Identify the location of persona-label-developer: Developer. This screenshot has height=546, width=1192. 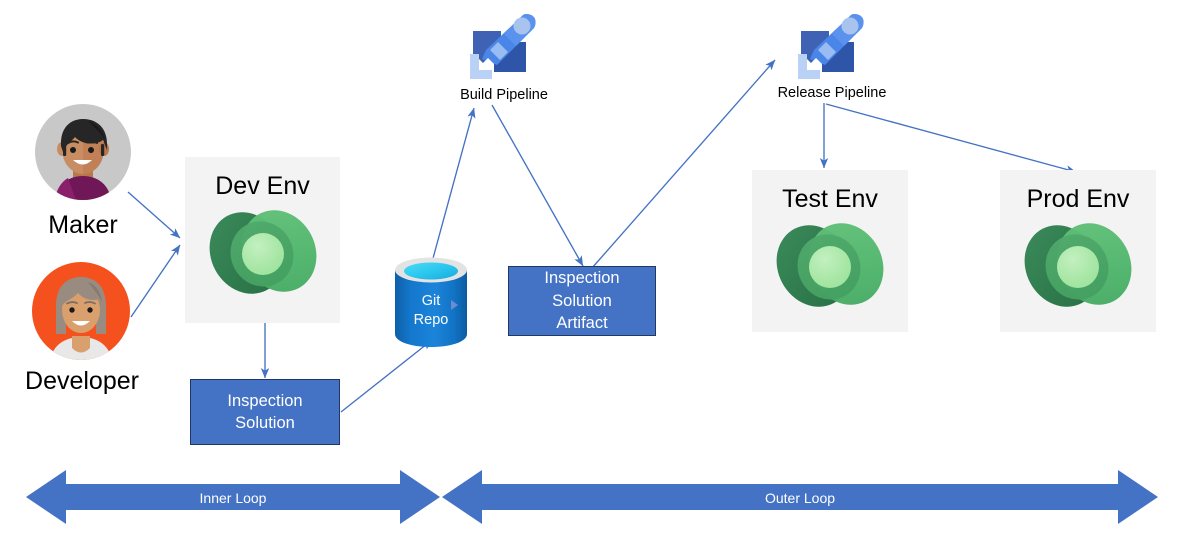
(82, 381).